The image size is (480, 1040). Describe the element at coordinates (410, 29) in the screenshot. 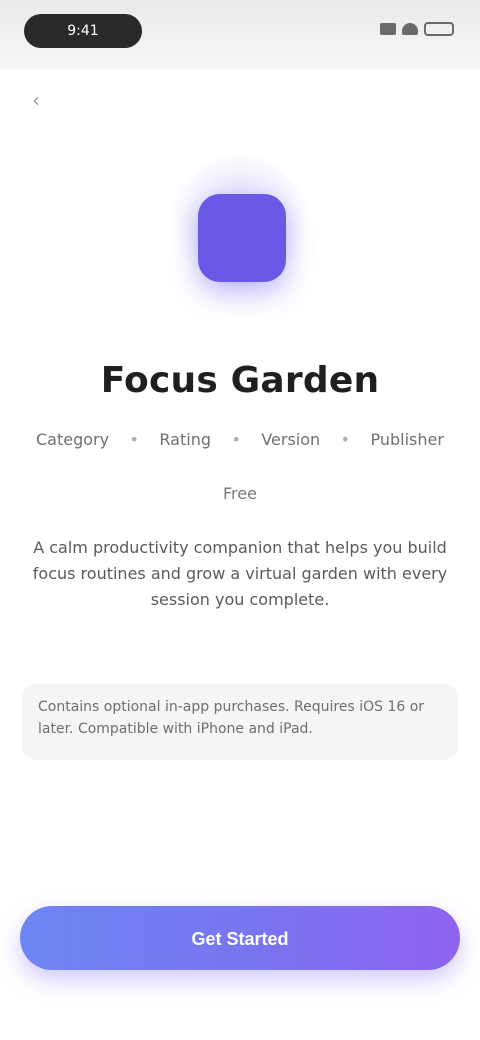

I see `wifi-icon` at that location.